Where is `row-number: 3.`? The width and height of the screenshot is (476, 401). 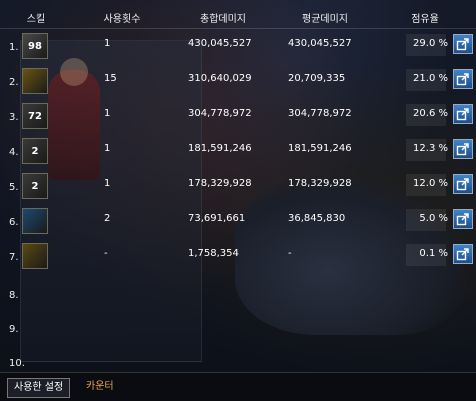 row-number: 3. is located at coordinates (14, 117).